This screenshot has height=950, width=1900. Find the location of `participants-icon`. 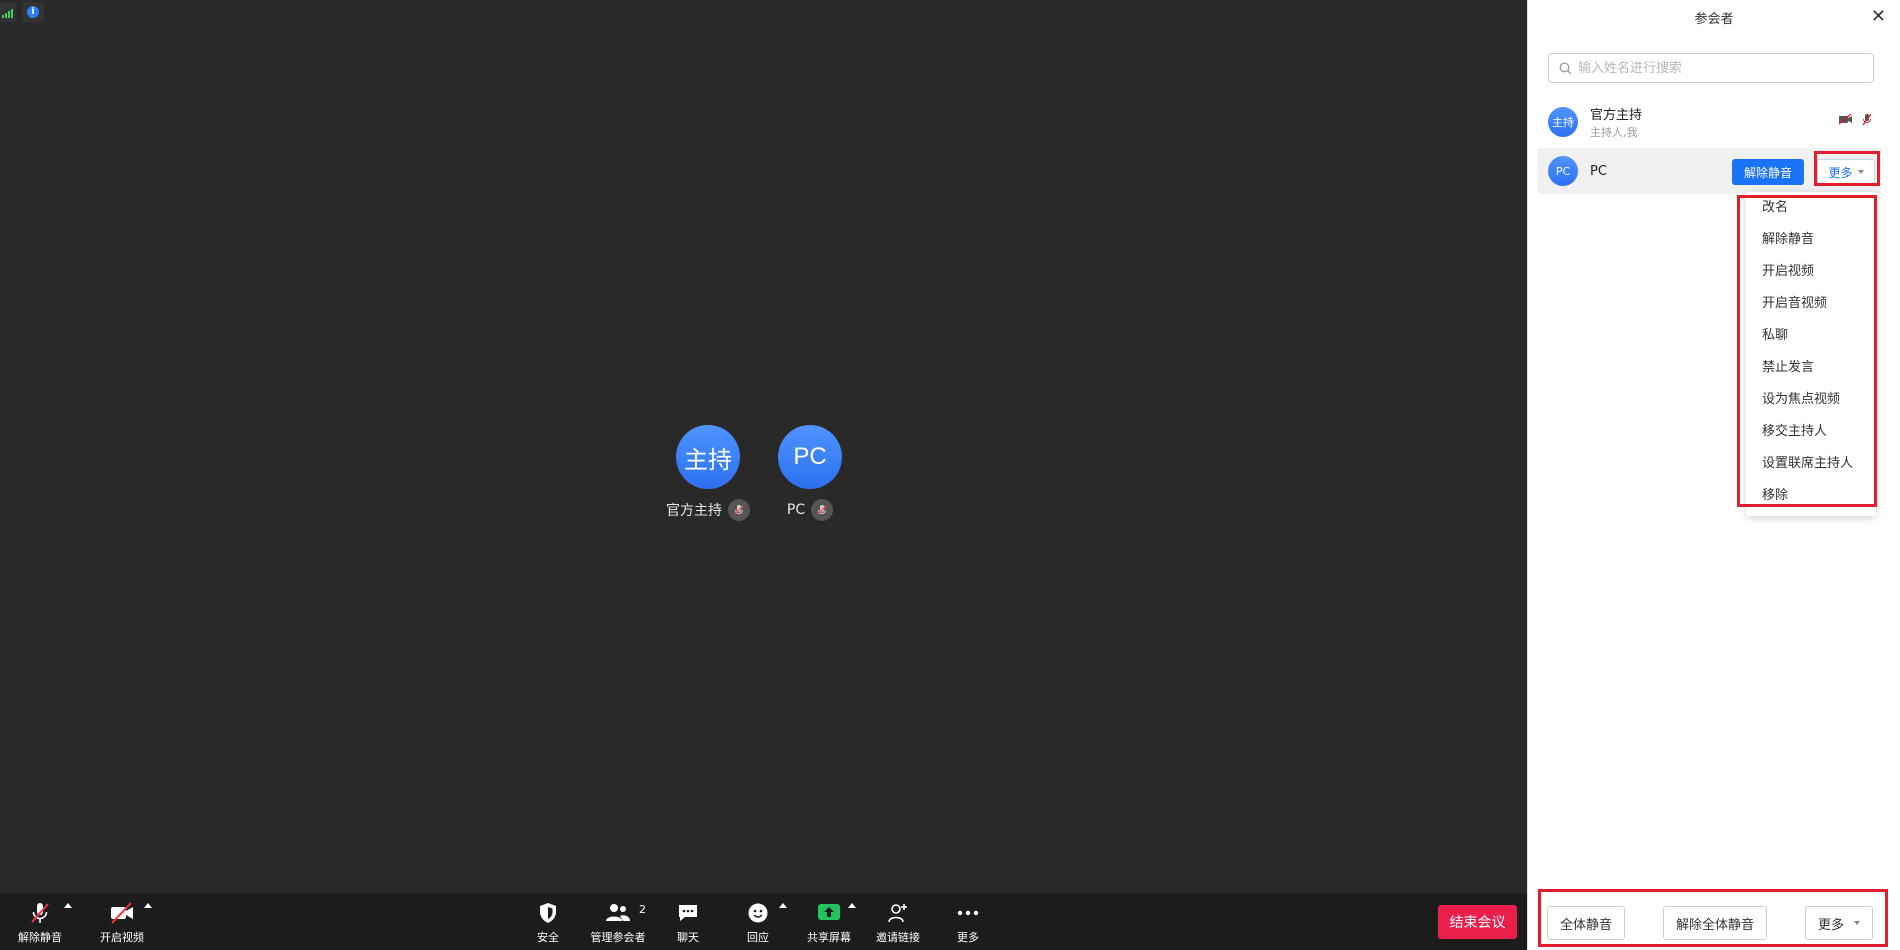

participants-icon is located at coordinates (618, 912).